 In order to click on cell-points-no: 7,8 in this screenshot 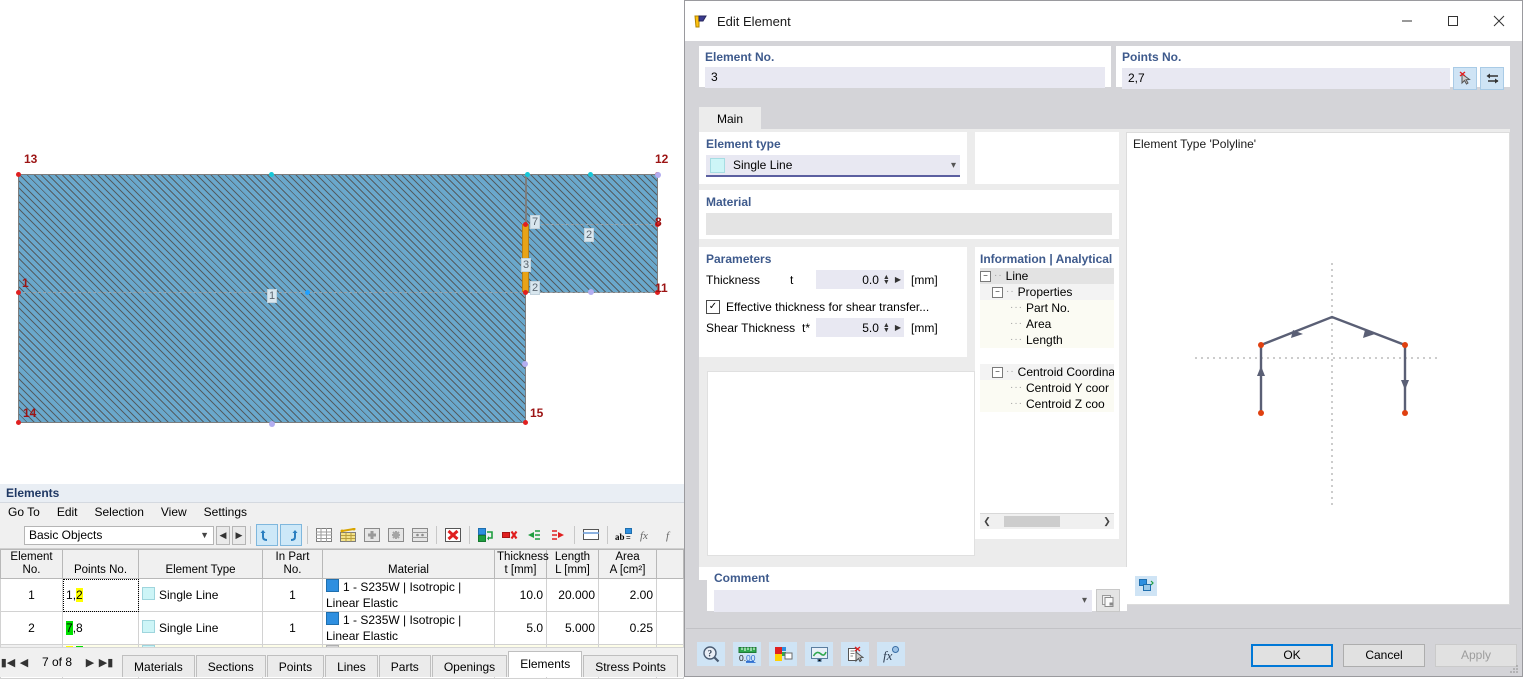, I will do `click(100, 628)`.